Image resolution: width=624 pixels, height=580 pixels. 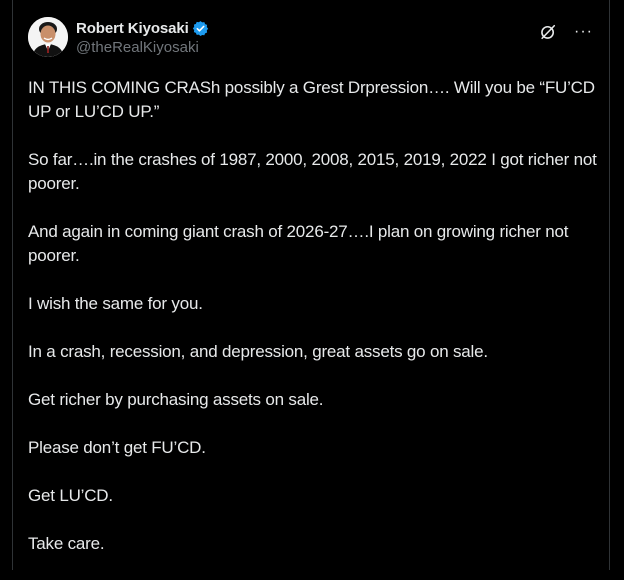 I want to click on more-options-icon: ···, so click(x=583, y=32).